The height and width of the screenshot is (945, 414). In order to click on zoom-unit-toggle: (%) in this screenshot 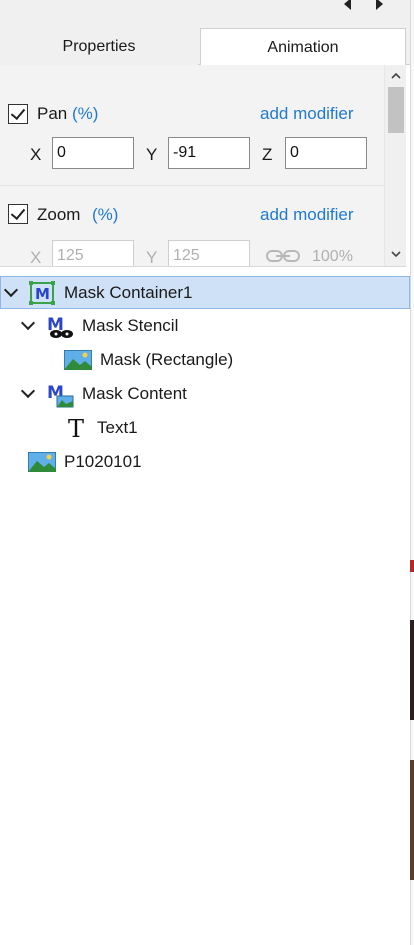, I will do `click(105, 215)`.